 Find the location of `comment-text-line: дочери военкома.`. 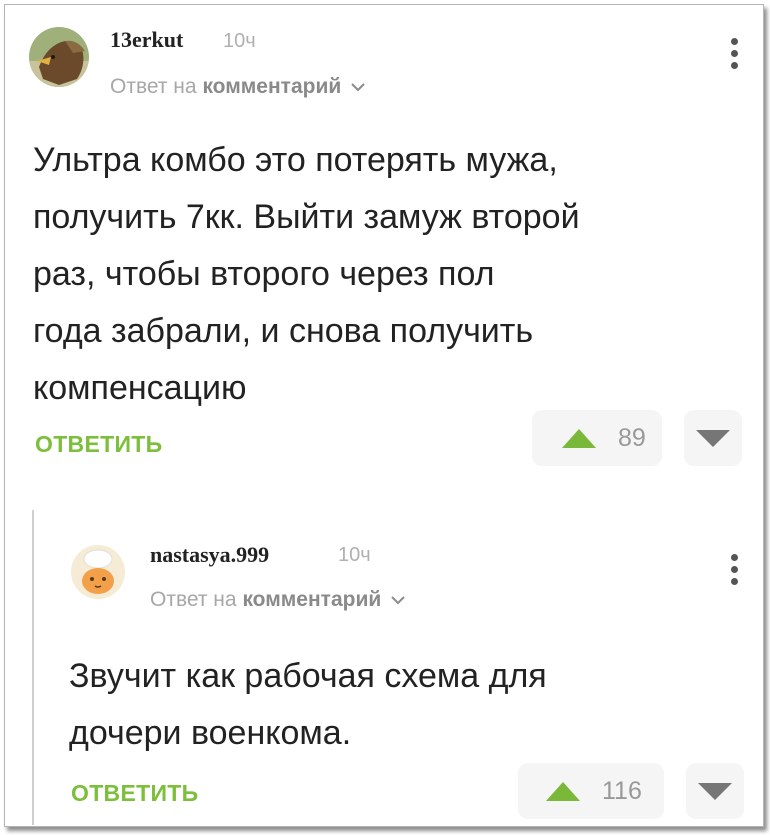

comment-text-line: дочери военкома. is located at coordinates (210, 733).